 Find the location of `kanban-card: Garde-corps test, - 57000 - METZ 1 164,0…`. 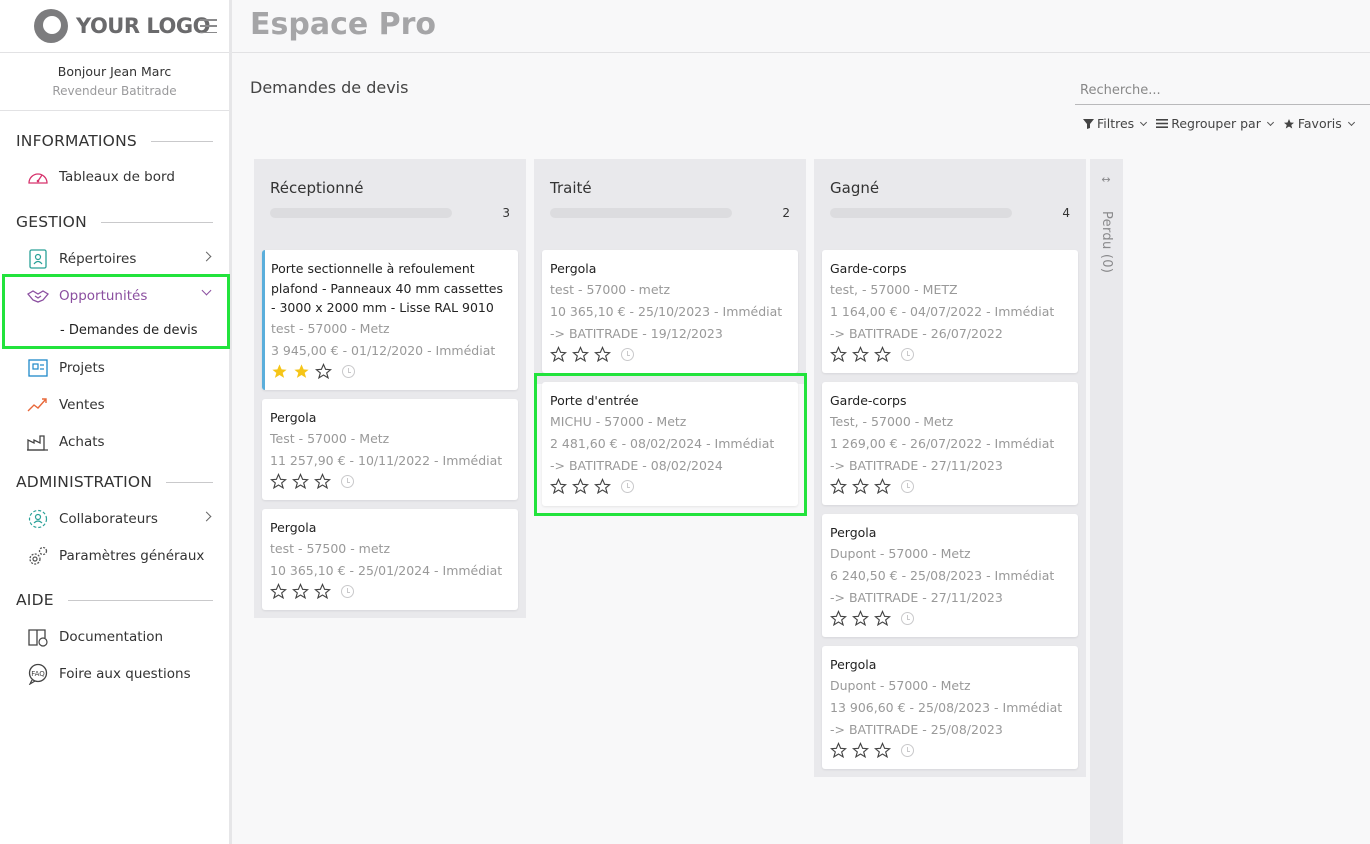

kanban-card: Garde-corps test, - 57000 - METZ 1 164,0… is located at coordinates (950, 311).